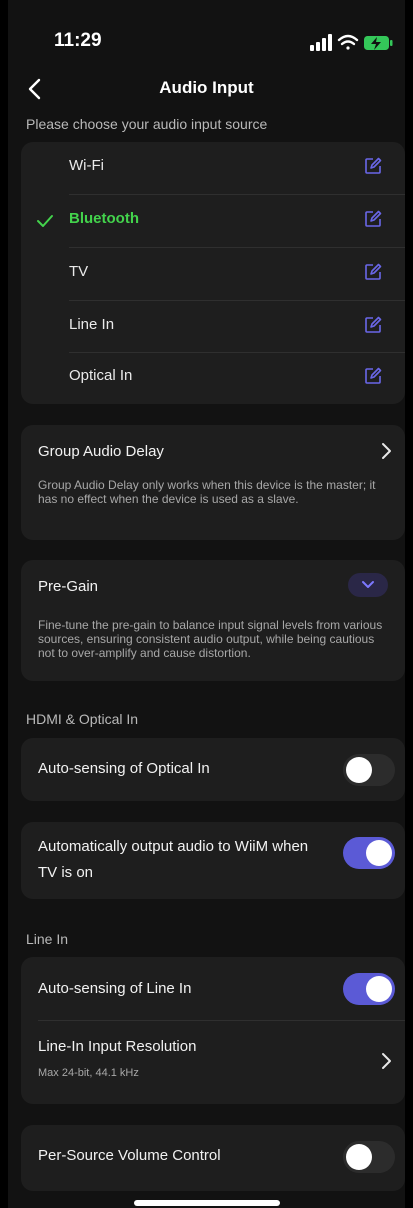  I want to click on source-item-tv: TV, so click(213, 274).